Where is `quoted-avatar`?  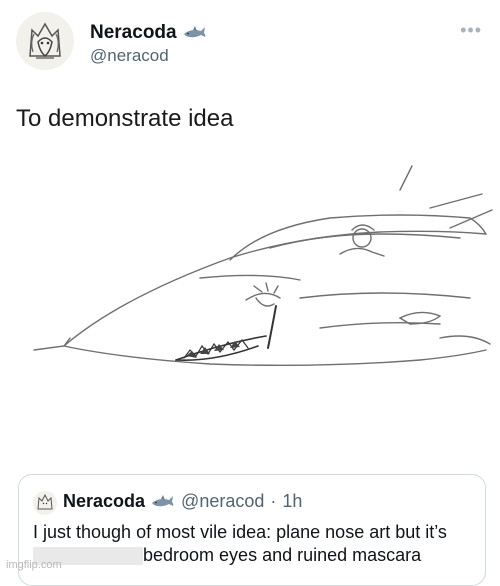
quoted-avatar is located at coordinates (45, 503).